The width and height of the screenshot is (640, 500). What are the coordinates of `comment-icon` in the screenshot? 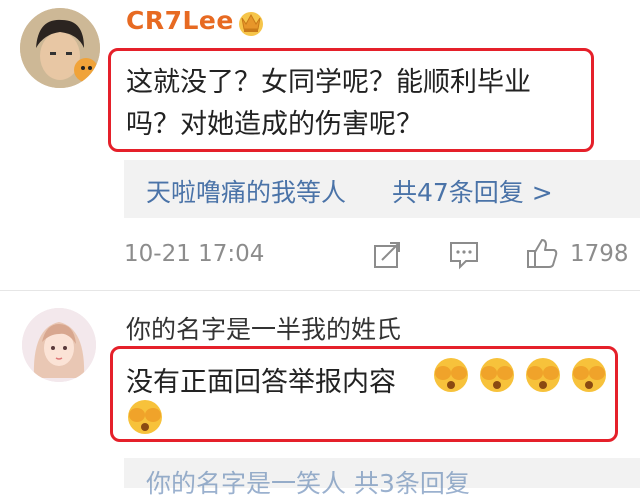 It's located at (464, 255).